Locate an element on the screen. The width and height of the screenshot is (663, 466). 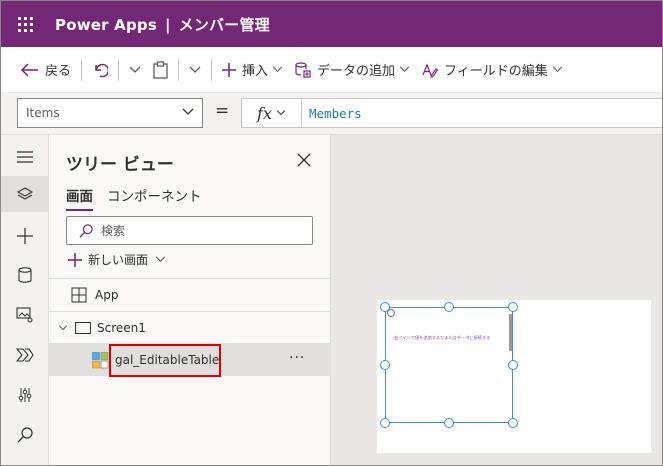
undo-button is located at coordinates (100, 70).